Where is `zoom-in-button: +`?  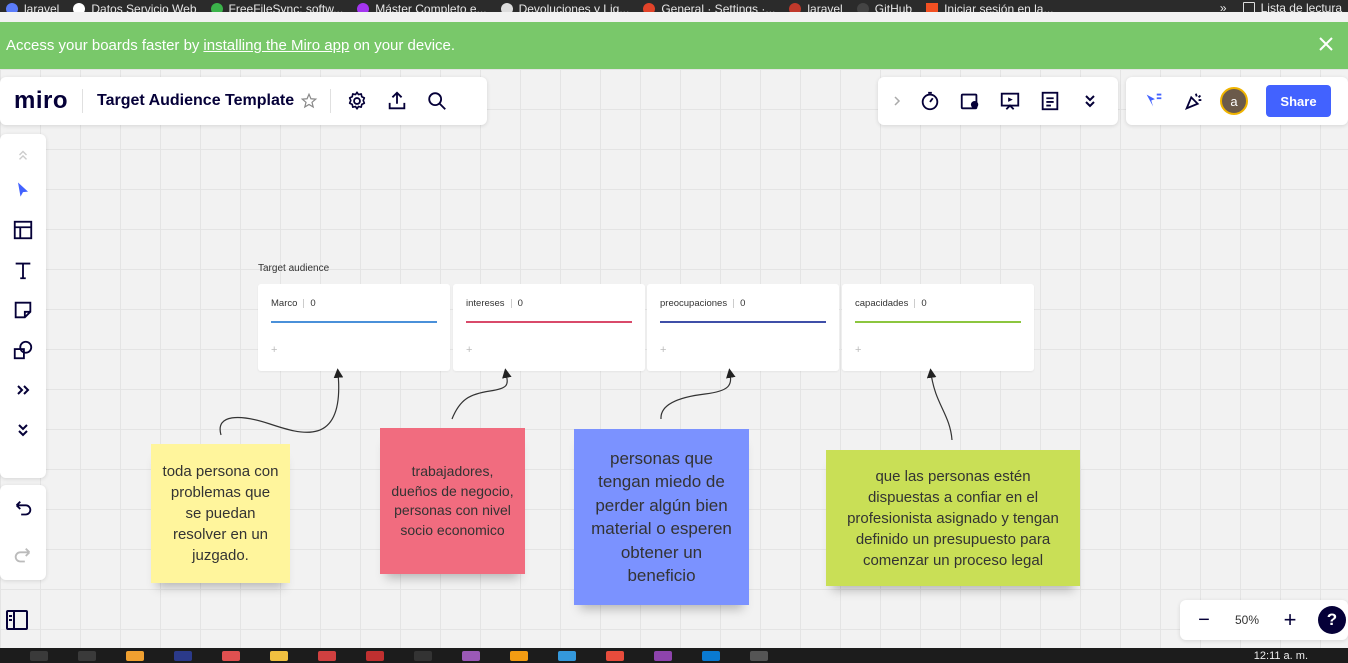
zoom-in-button: + is located at coordinates (1290, 620).